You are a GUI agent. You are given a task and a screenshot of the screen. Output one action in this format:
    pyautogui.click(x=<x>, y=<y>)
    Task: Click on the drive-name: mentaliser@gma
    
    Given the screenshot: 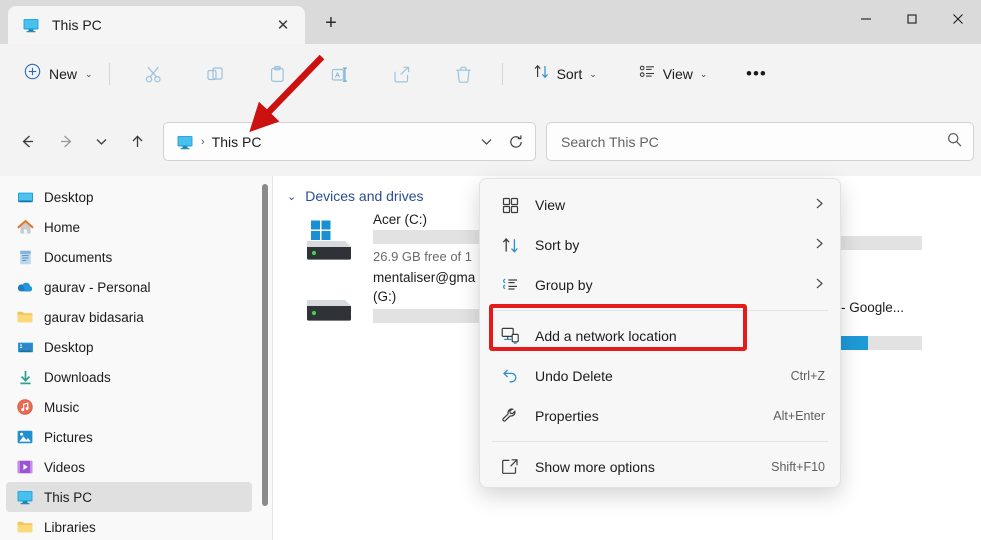 What is the action you would take?
    pyautogui.click(x=424, y=277)
    